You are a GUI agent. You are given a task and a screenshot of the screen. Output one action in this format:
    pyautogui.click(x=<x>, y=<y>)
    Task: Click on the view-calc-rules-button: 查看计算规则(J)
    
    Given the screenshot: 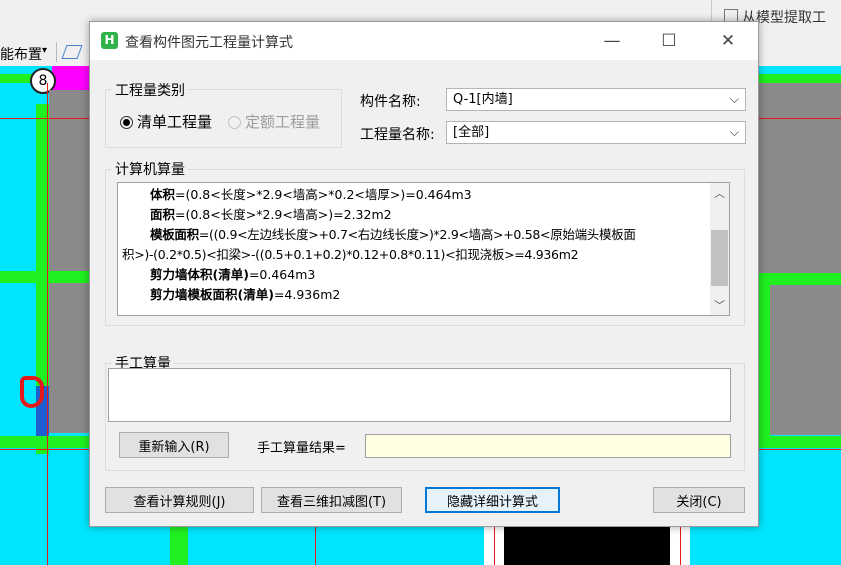 What is the action you would take?
    pyautogui.click(x=179, y=500)
    